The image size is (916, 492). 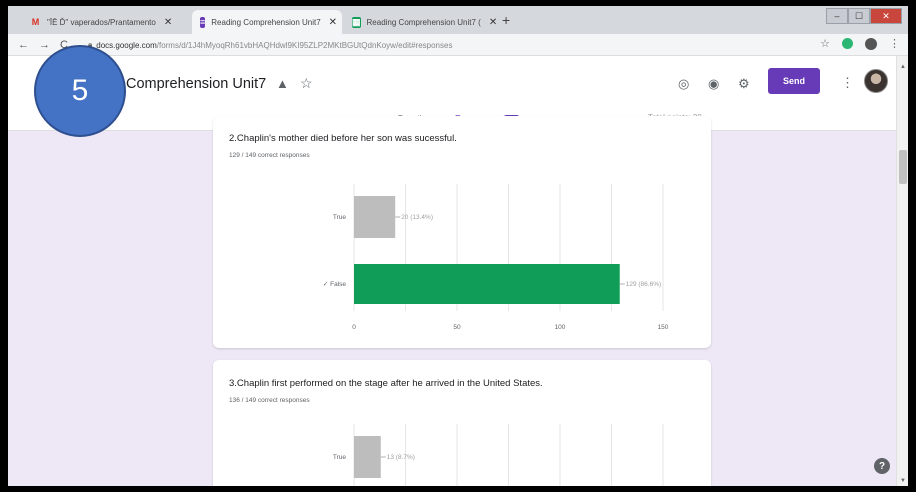 What do you see at coordinates (882, 466) in the screenshot?
I see `help-icon: ?` at bounding box center [882, 466].